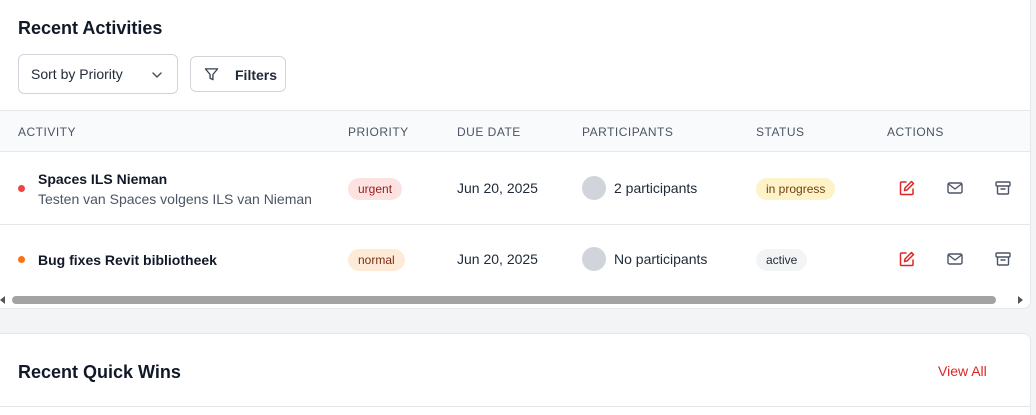 This screenshot has height=415, width=1036. What do you see at coordinates (515, 406) in the screenshot?
I see `divider` at bounding box center [515, 406].